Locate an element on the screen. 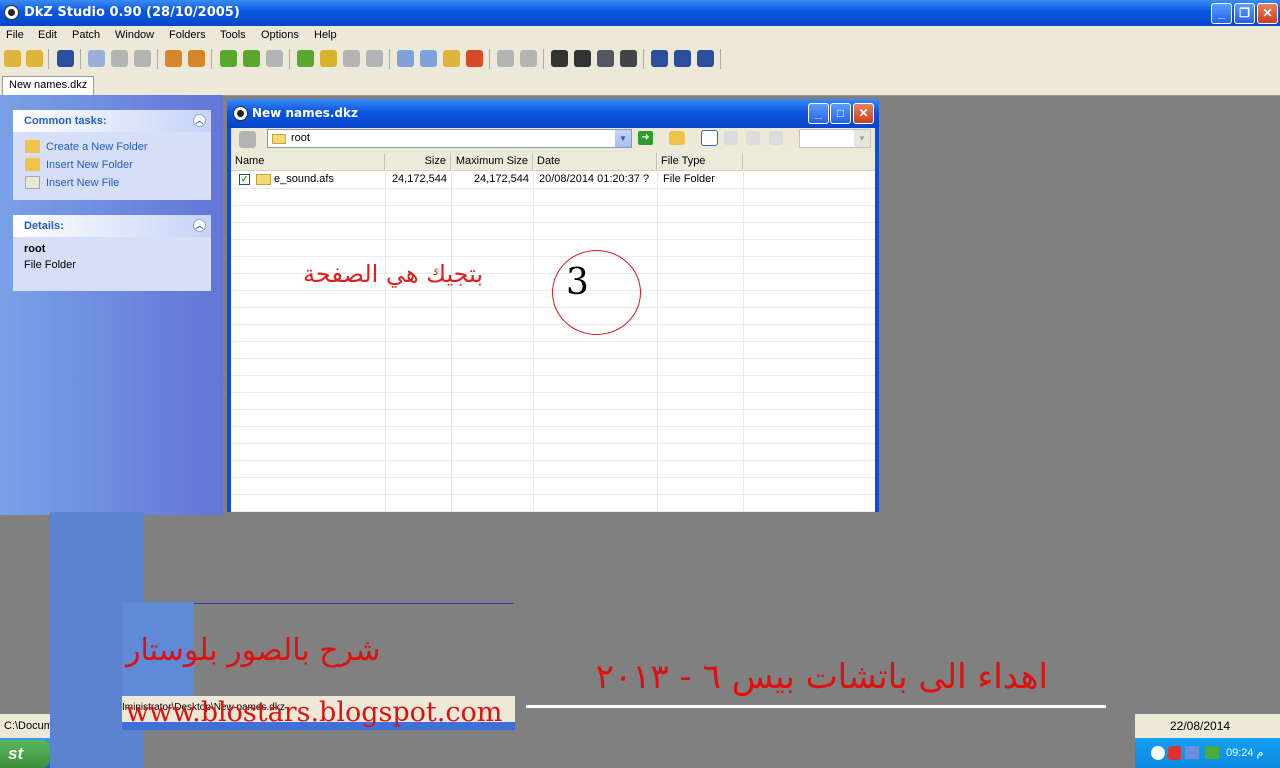 The width and height of the screenshot is (1280, 768). menu-help: Help is located at coordinates (325, 35).